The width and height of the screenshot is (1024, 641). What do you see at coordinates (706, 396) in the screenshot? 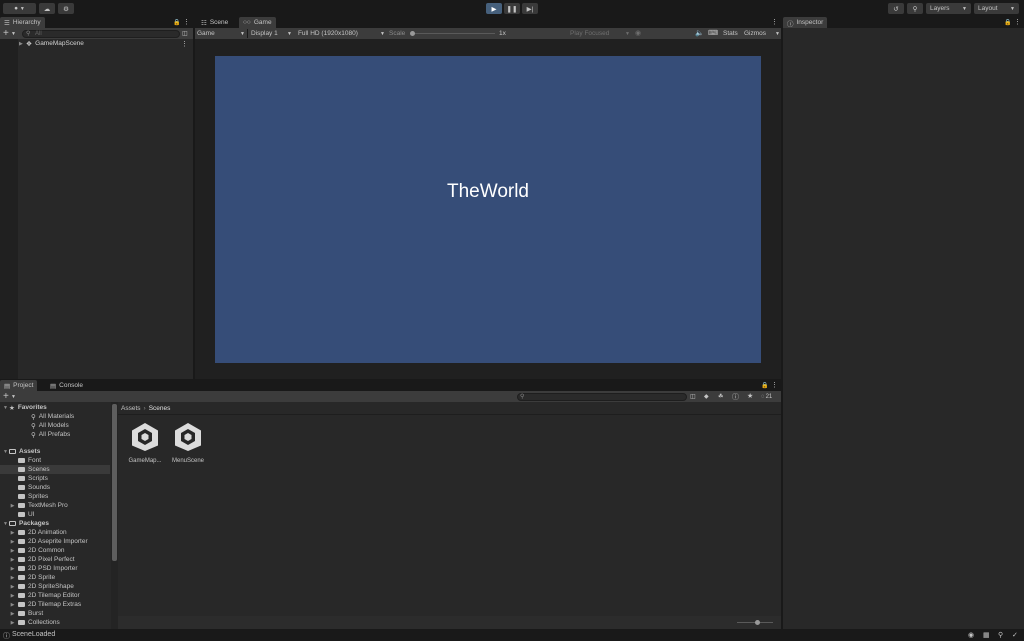
I see `type-filter-icon: ◆` at bounding box center [706, 396].